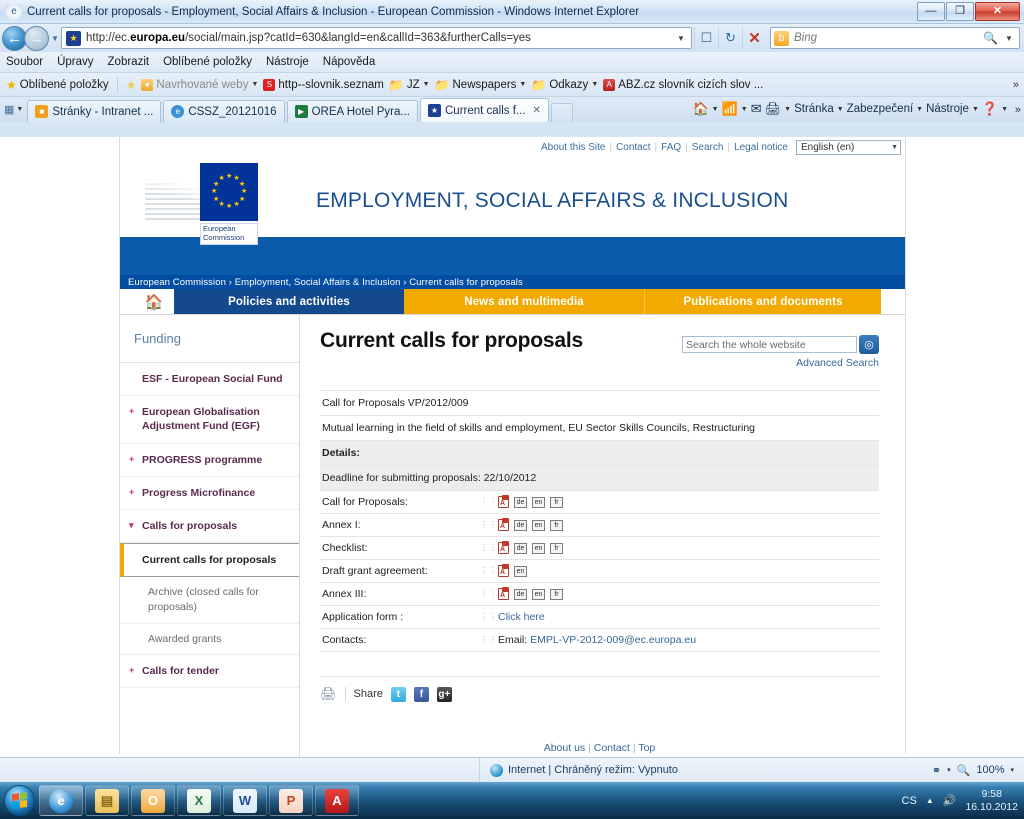  I want to click on site-search-input: Search the whole website, so click(769, 344).